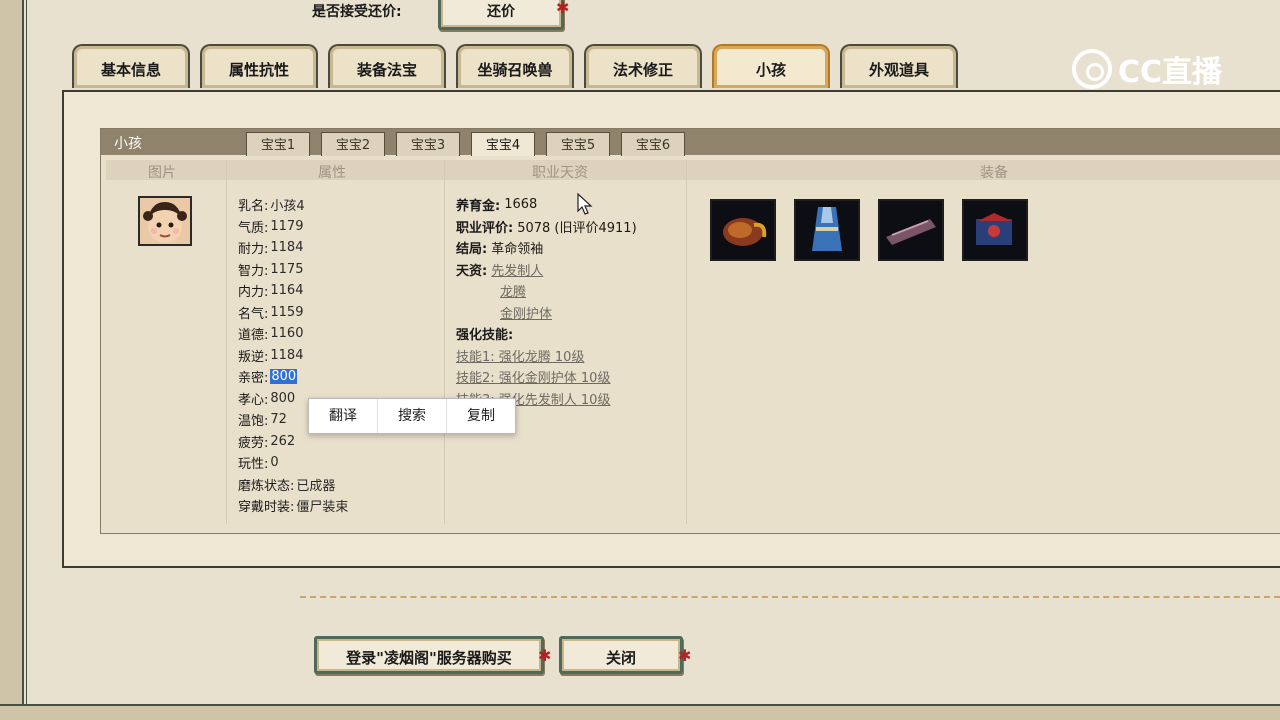  I want to click on attr-label: 玩性:, so click(253, 465).